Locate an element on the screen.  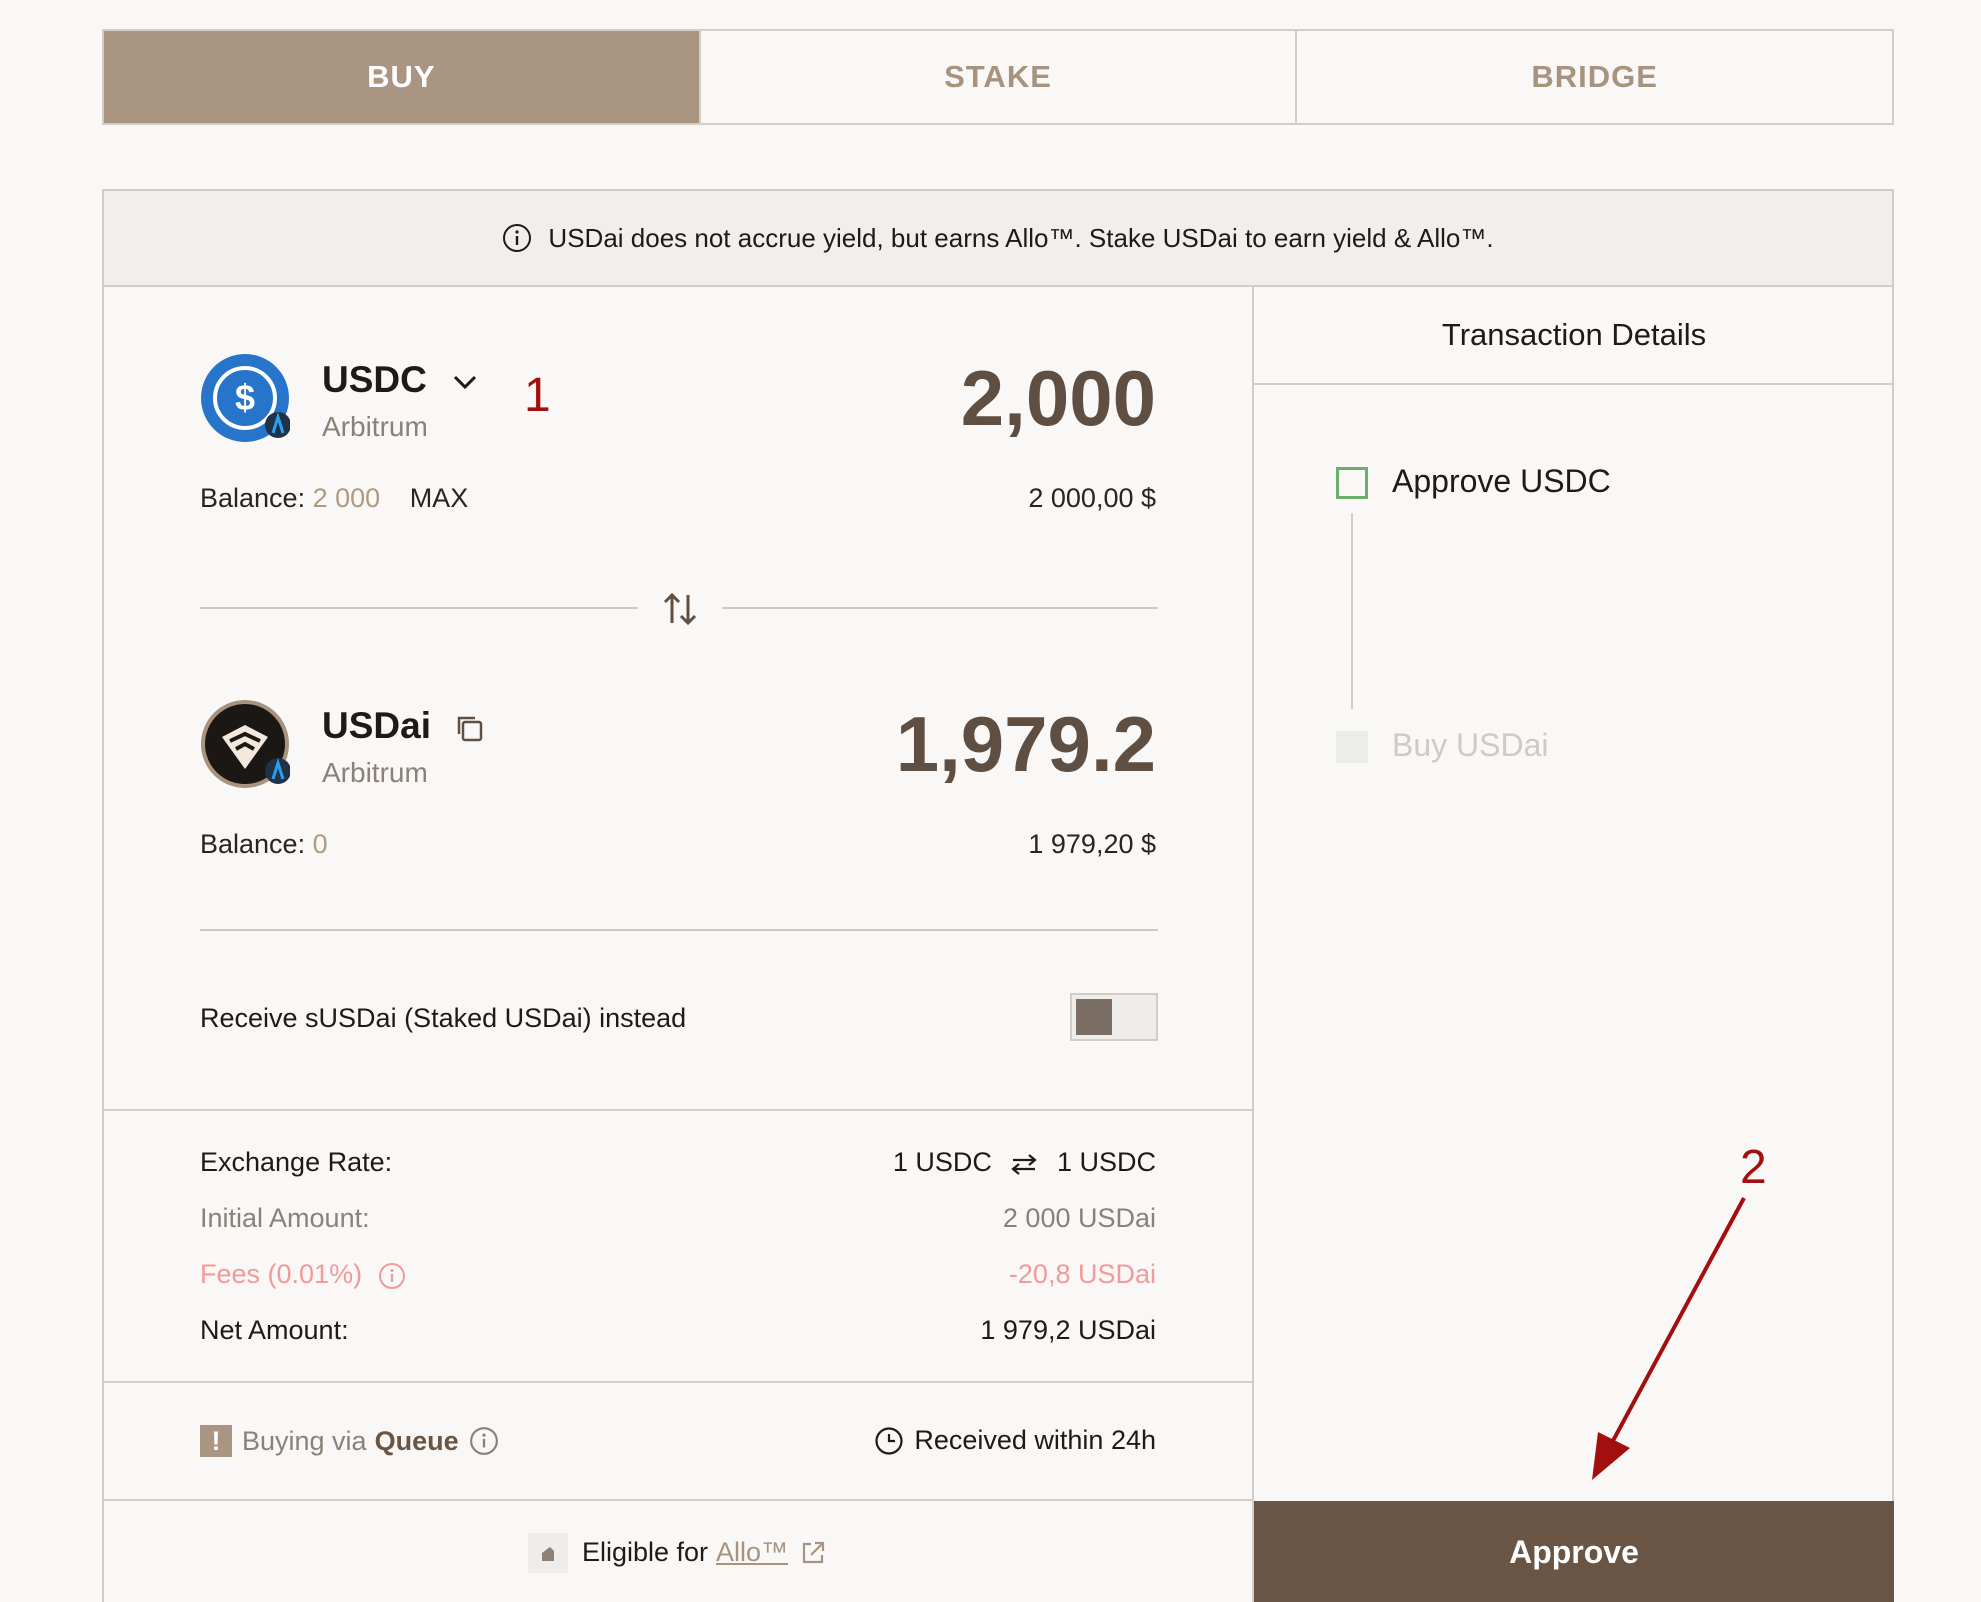
step-buy-label: Buy USDai is located at coordinates (1470, 745).